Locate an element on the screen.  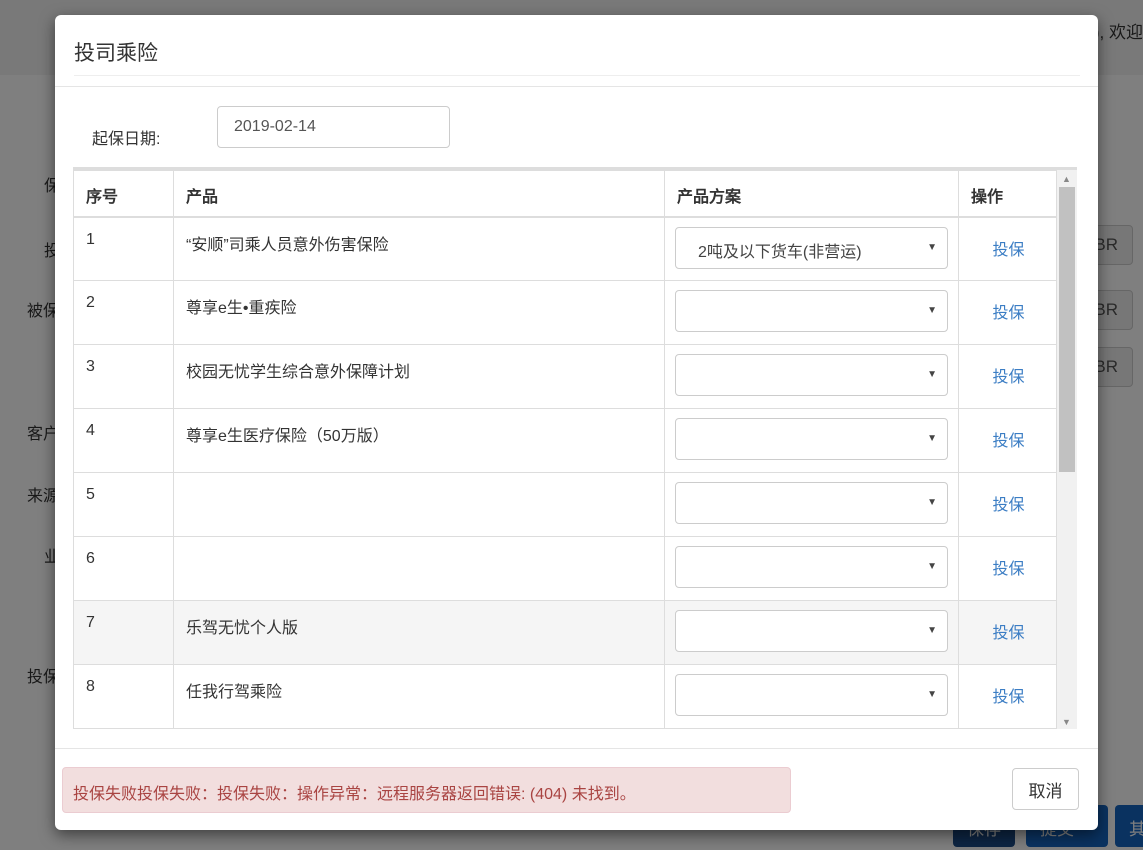
start-date-label: 起保日期: is located at coordinates (126, 139).